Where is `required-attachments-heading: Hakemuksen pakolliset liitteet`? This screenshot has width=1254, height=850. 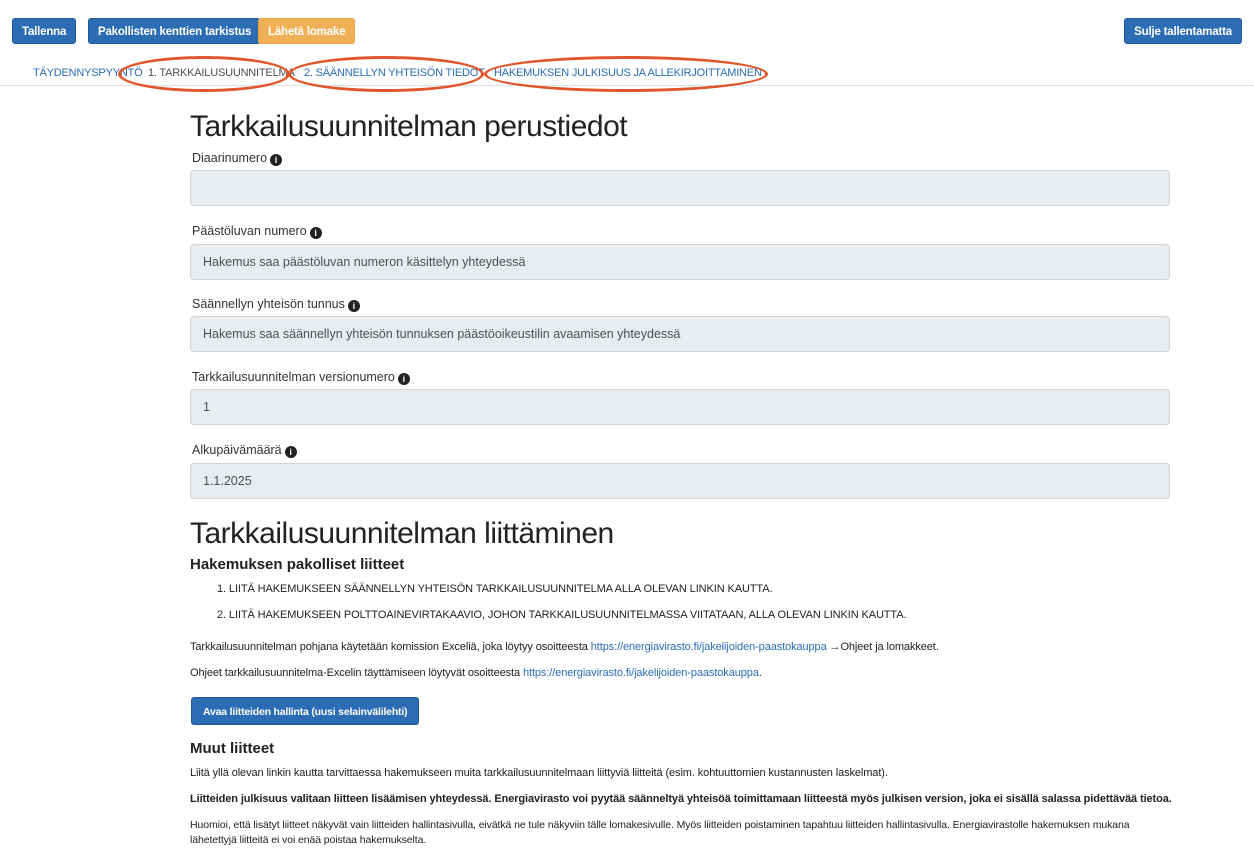 required-attachments-heading: Hakemuksen pakolliset liitteet is located at coordinates (297, 564).